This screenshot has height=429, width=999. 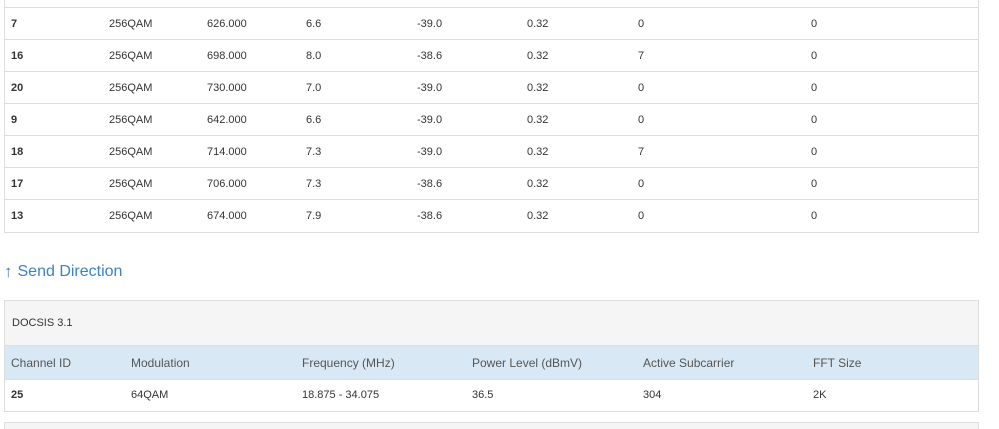 What do you see at coordinates (491, 323) in the screenshot?
I see `docsis-panel-title: DOCSIS 3.1` at bounding box center [491, 323].